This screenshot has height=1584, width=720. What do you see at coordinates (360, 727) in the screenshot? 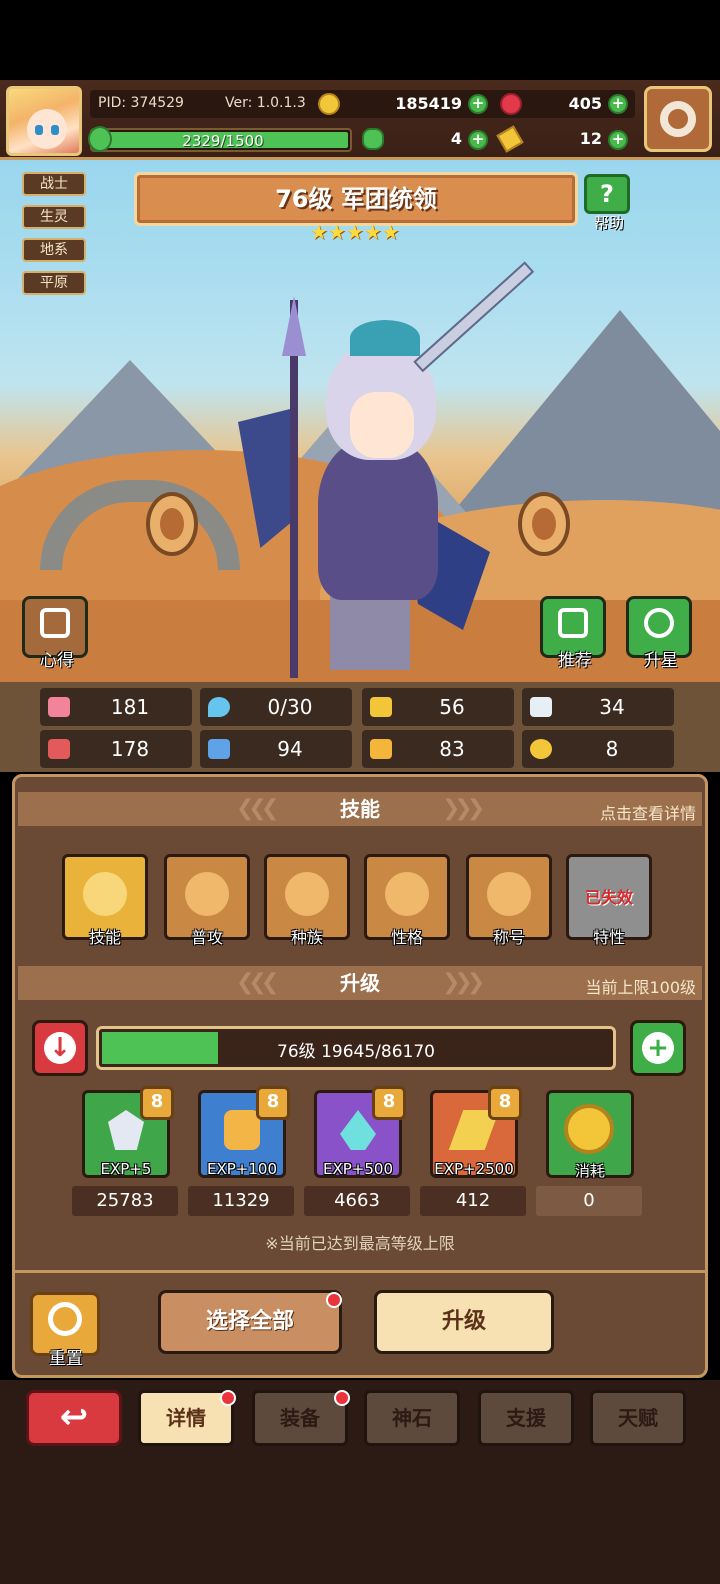
I see `stats-panel: 181 0/30 56 34 178 94 83 8` at bounding box center [360, 727].